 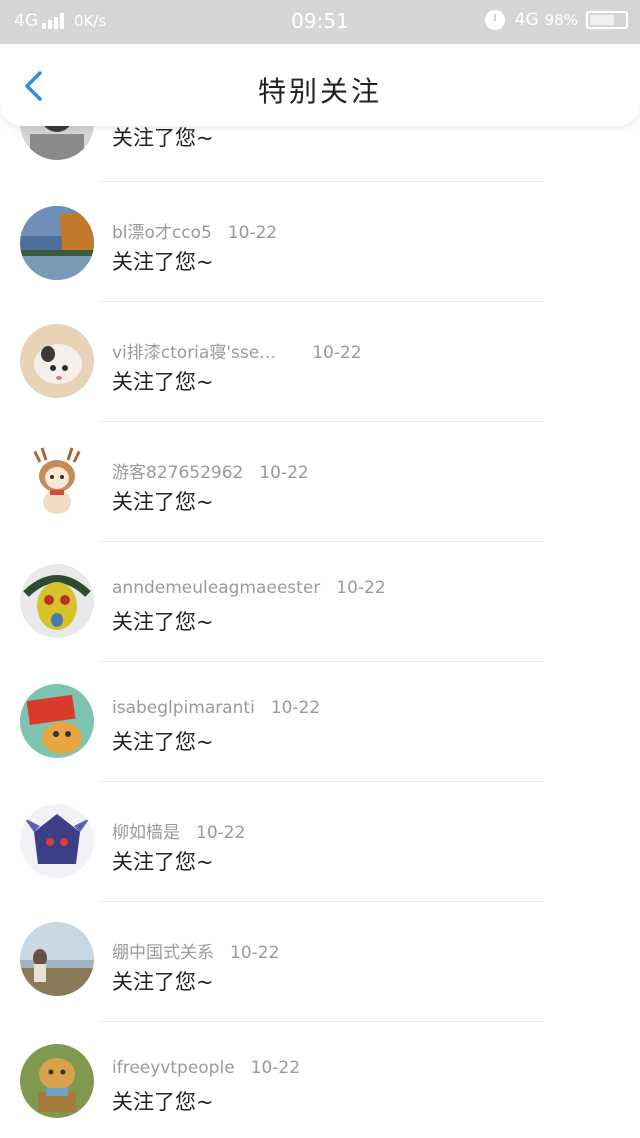 I want to click on network-type-right: 4G, so click(x=526, y=20).